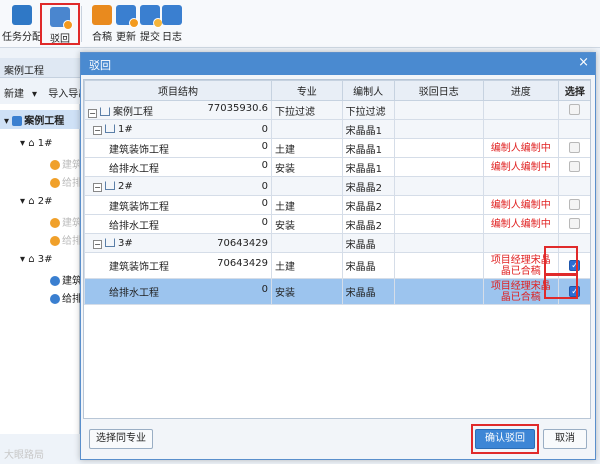 This screenshot has height=464, width=600. What do you see at coordinates (337, 265) in the screenshot?
I see `table-row: 建筑装饰工程 70643429 土建 宋晶晶 项目经理宋晶晶已合稿 ✓` at bounding box center [337, 265].